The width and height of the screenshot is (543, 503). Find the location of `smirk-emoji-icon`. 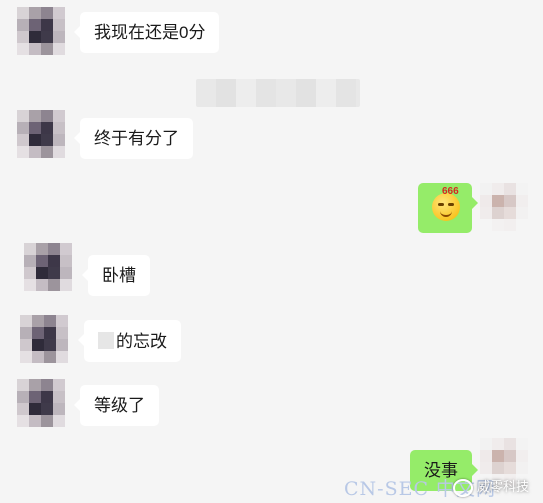

smirk-emoji-icon is located at coordinates (446, 207).